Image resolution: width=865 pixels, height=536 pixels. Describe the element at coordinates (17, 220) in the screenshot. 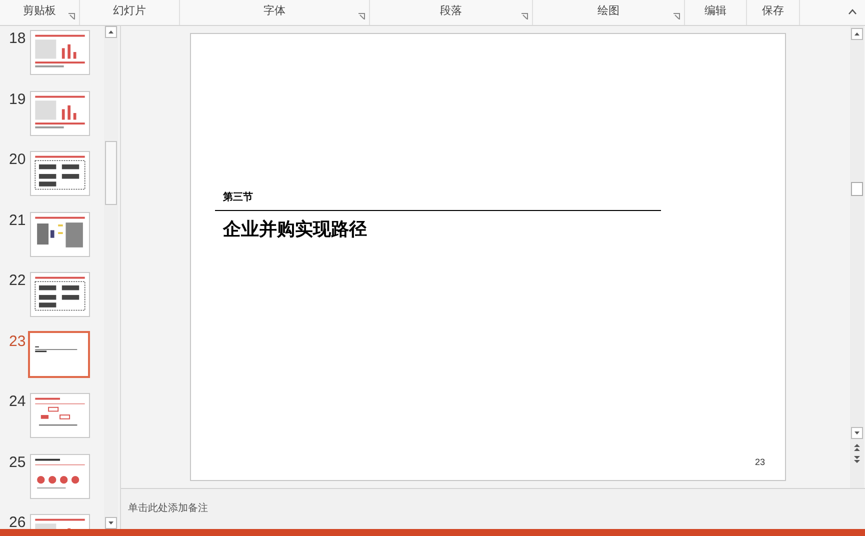

I see `slide-number: 21` at that location.